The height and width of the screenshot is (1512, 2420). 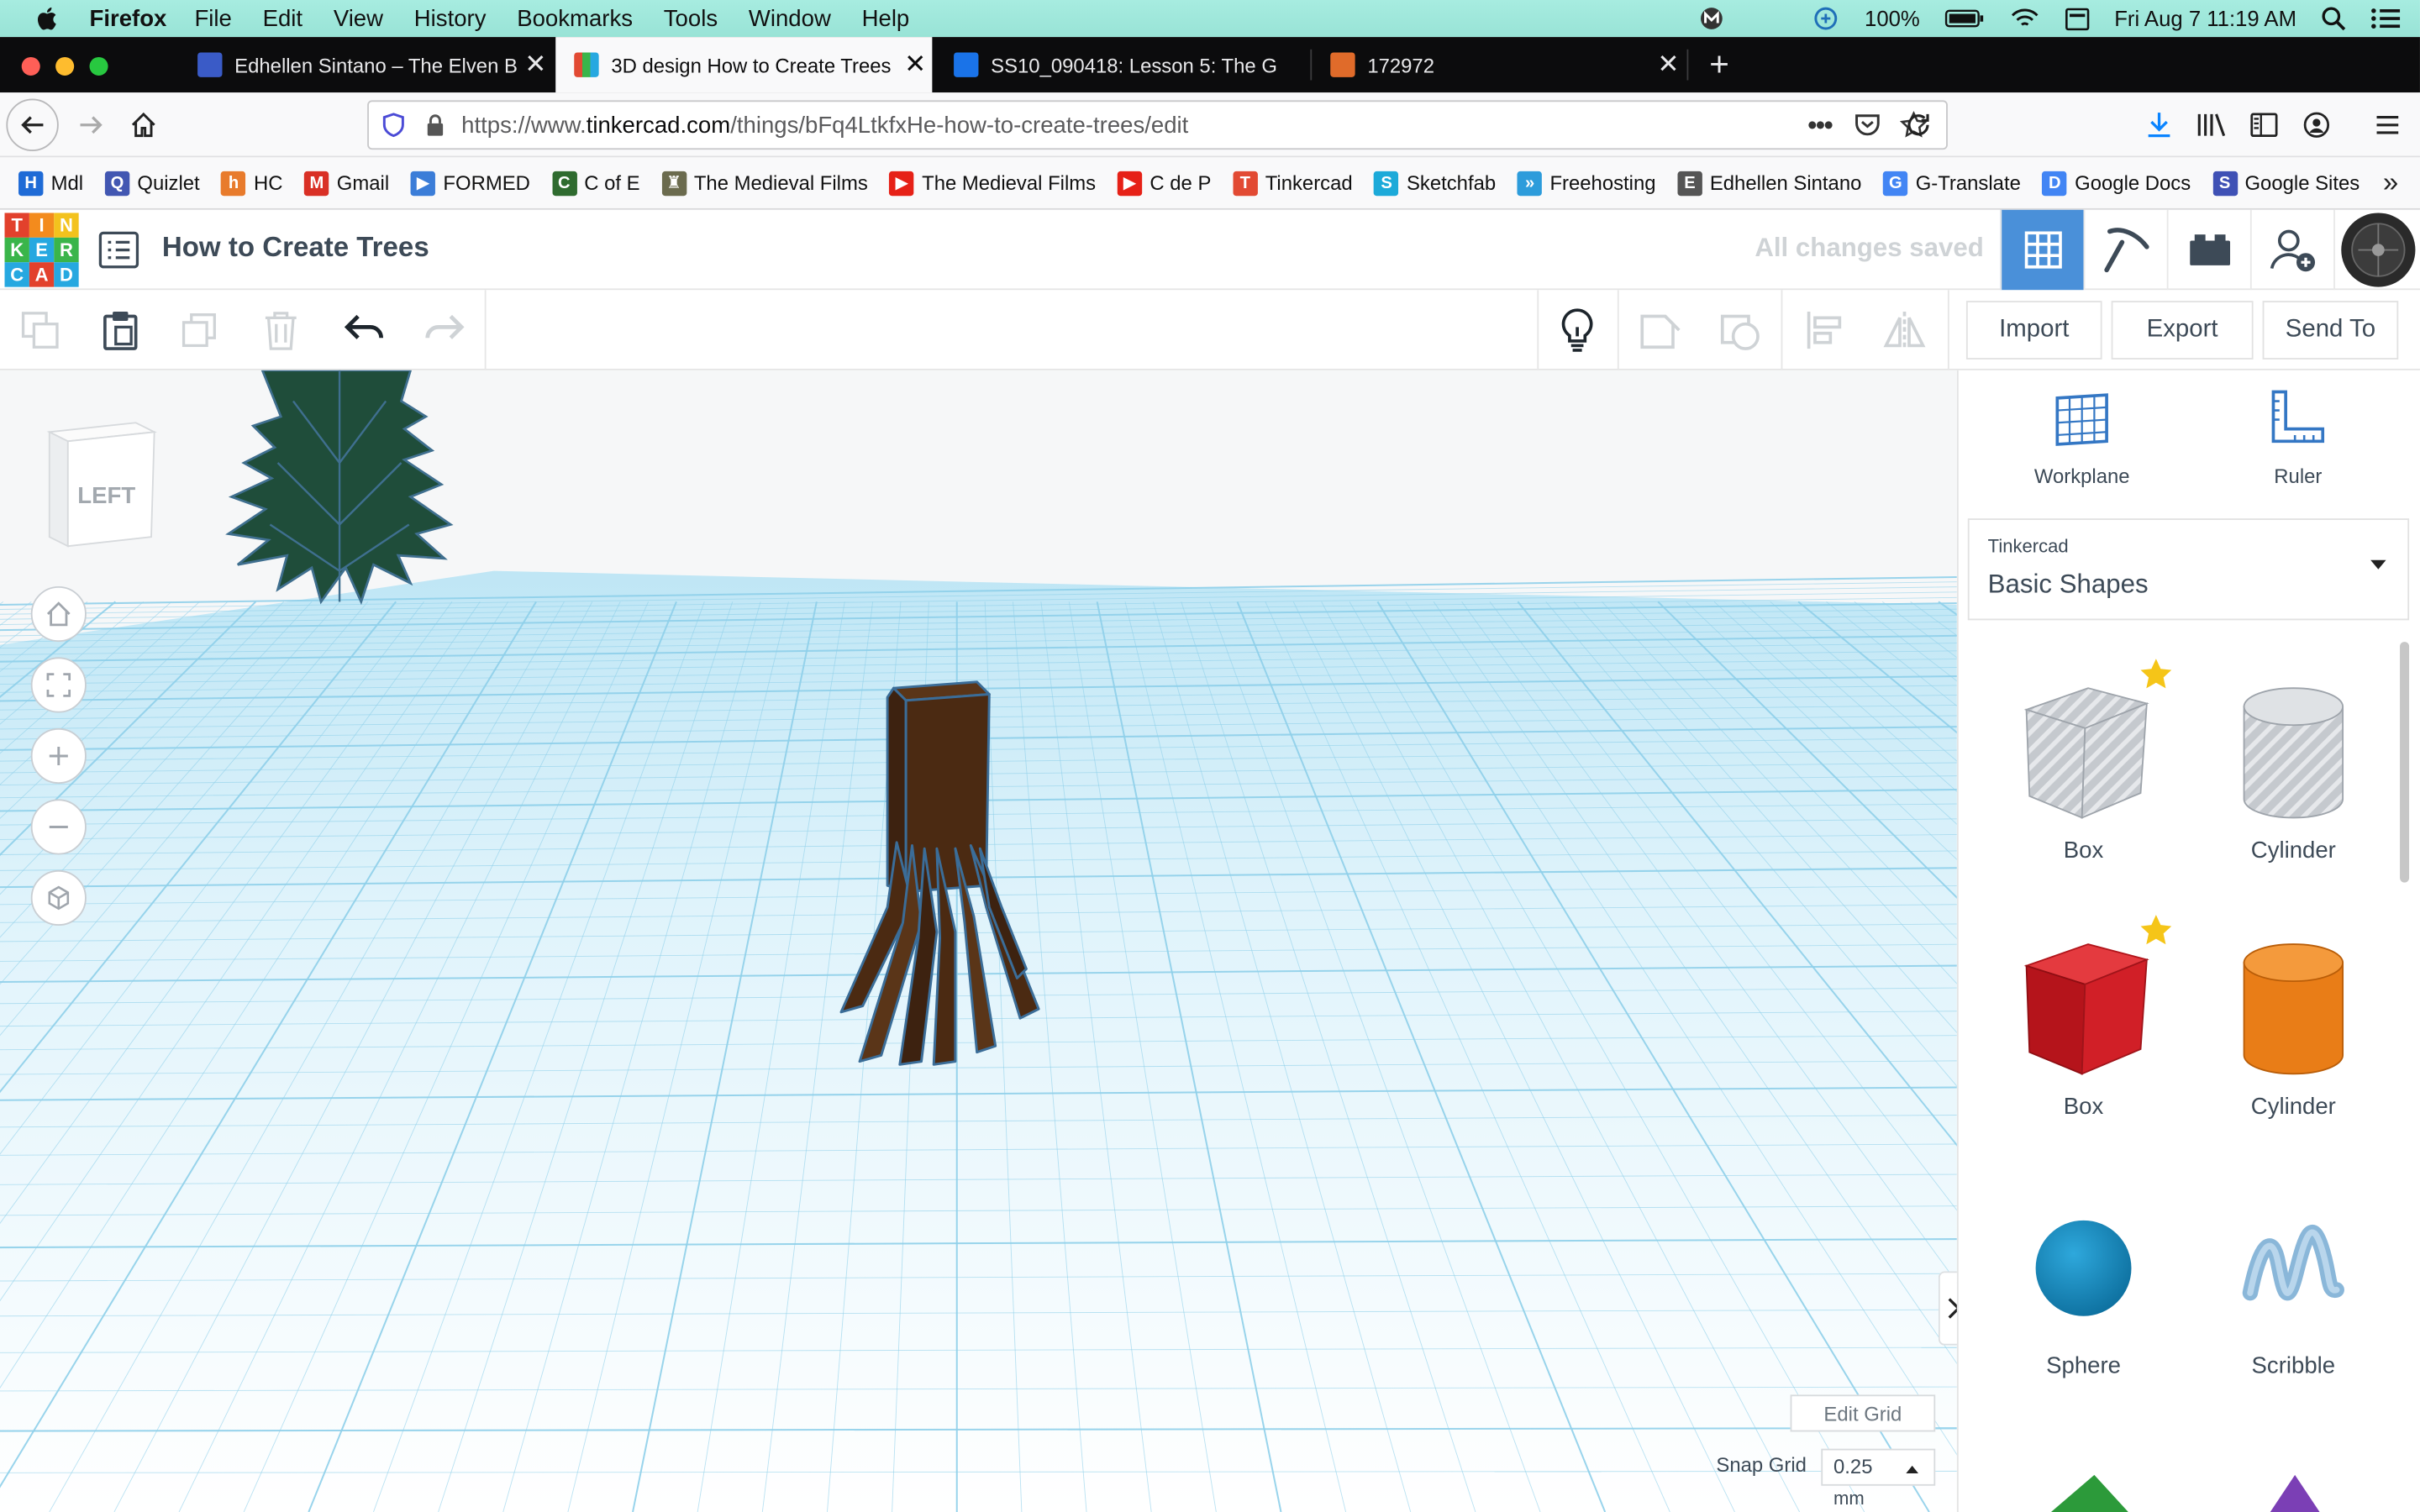 I want to click on ungroup-button, so click(x=1741, y=330).